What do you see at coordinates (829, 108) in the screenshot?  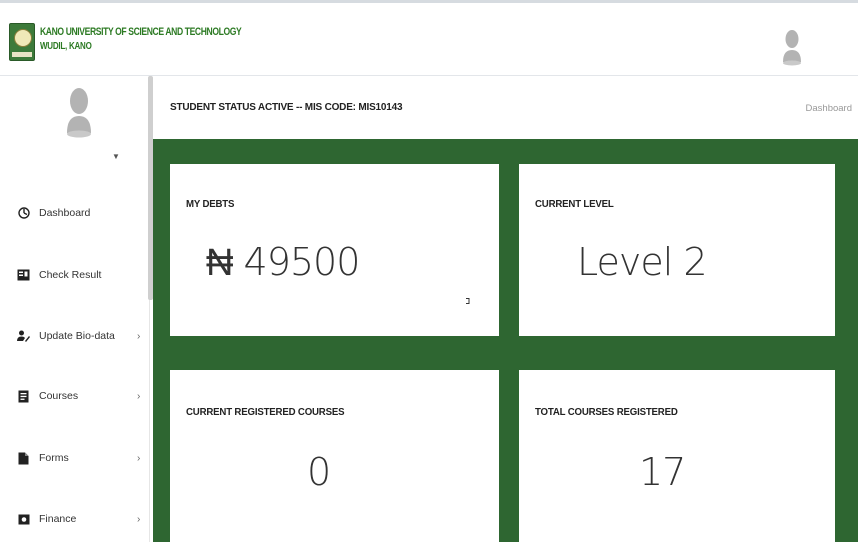 I see `breadcrumb: Dashboard` at bounding box center [829, 108].